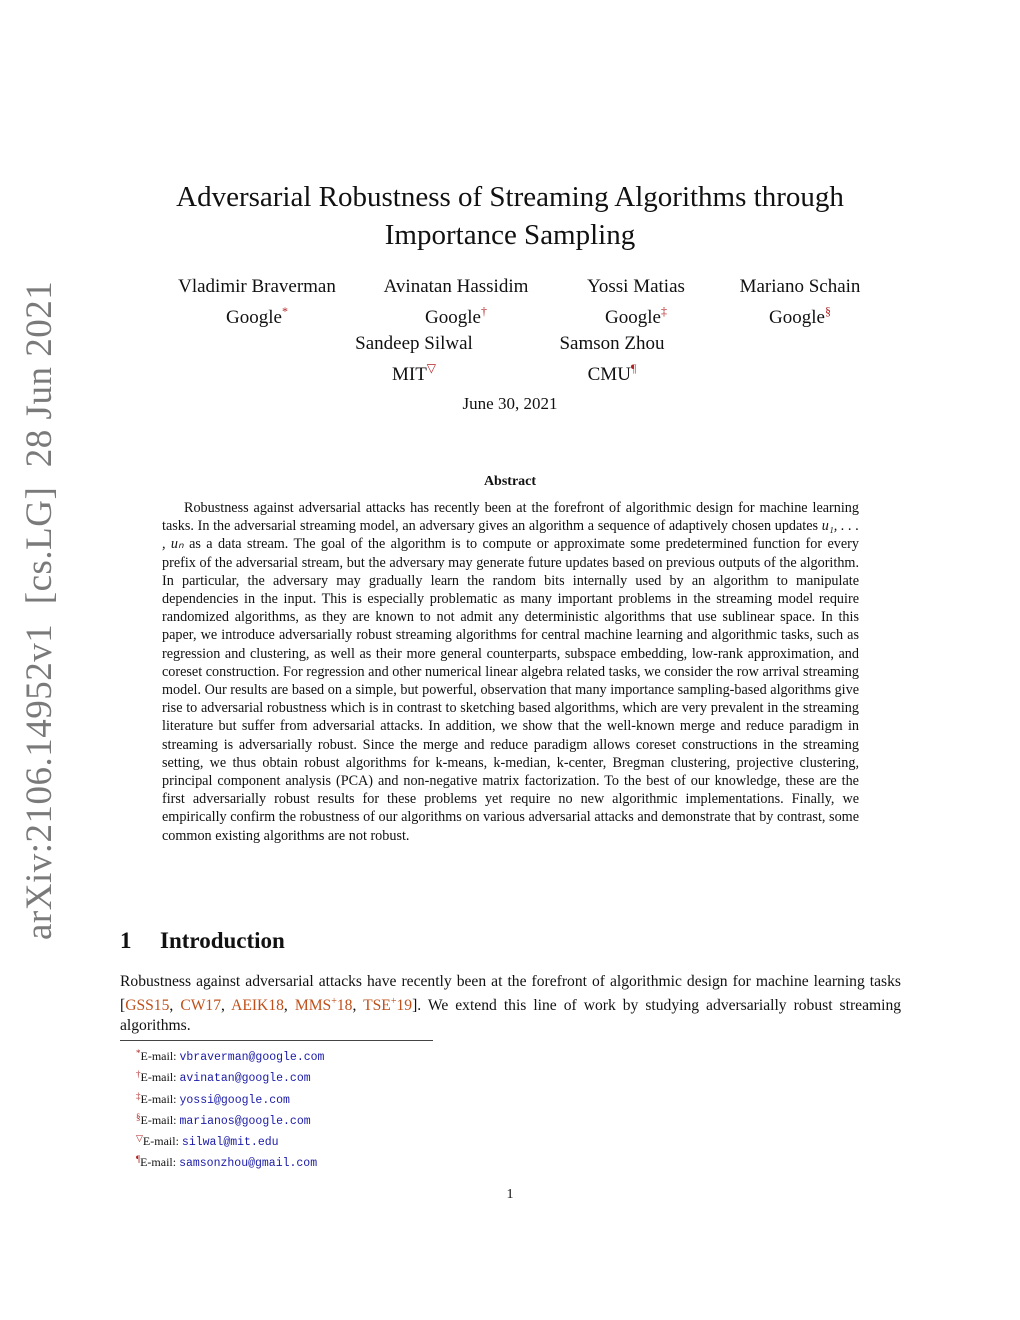  What do you see at coordinates (456, 302) in the screenshot?
I see `author-block: Avinatan Hassidim Google†` at bounding box center [456, 302].